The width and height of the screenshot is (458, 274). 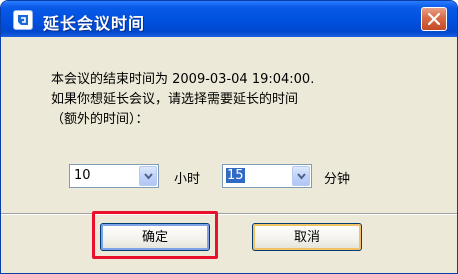 I want to click on hours-value: 10, so click(x=82, y=175).